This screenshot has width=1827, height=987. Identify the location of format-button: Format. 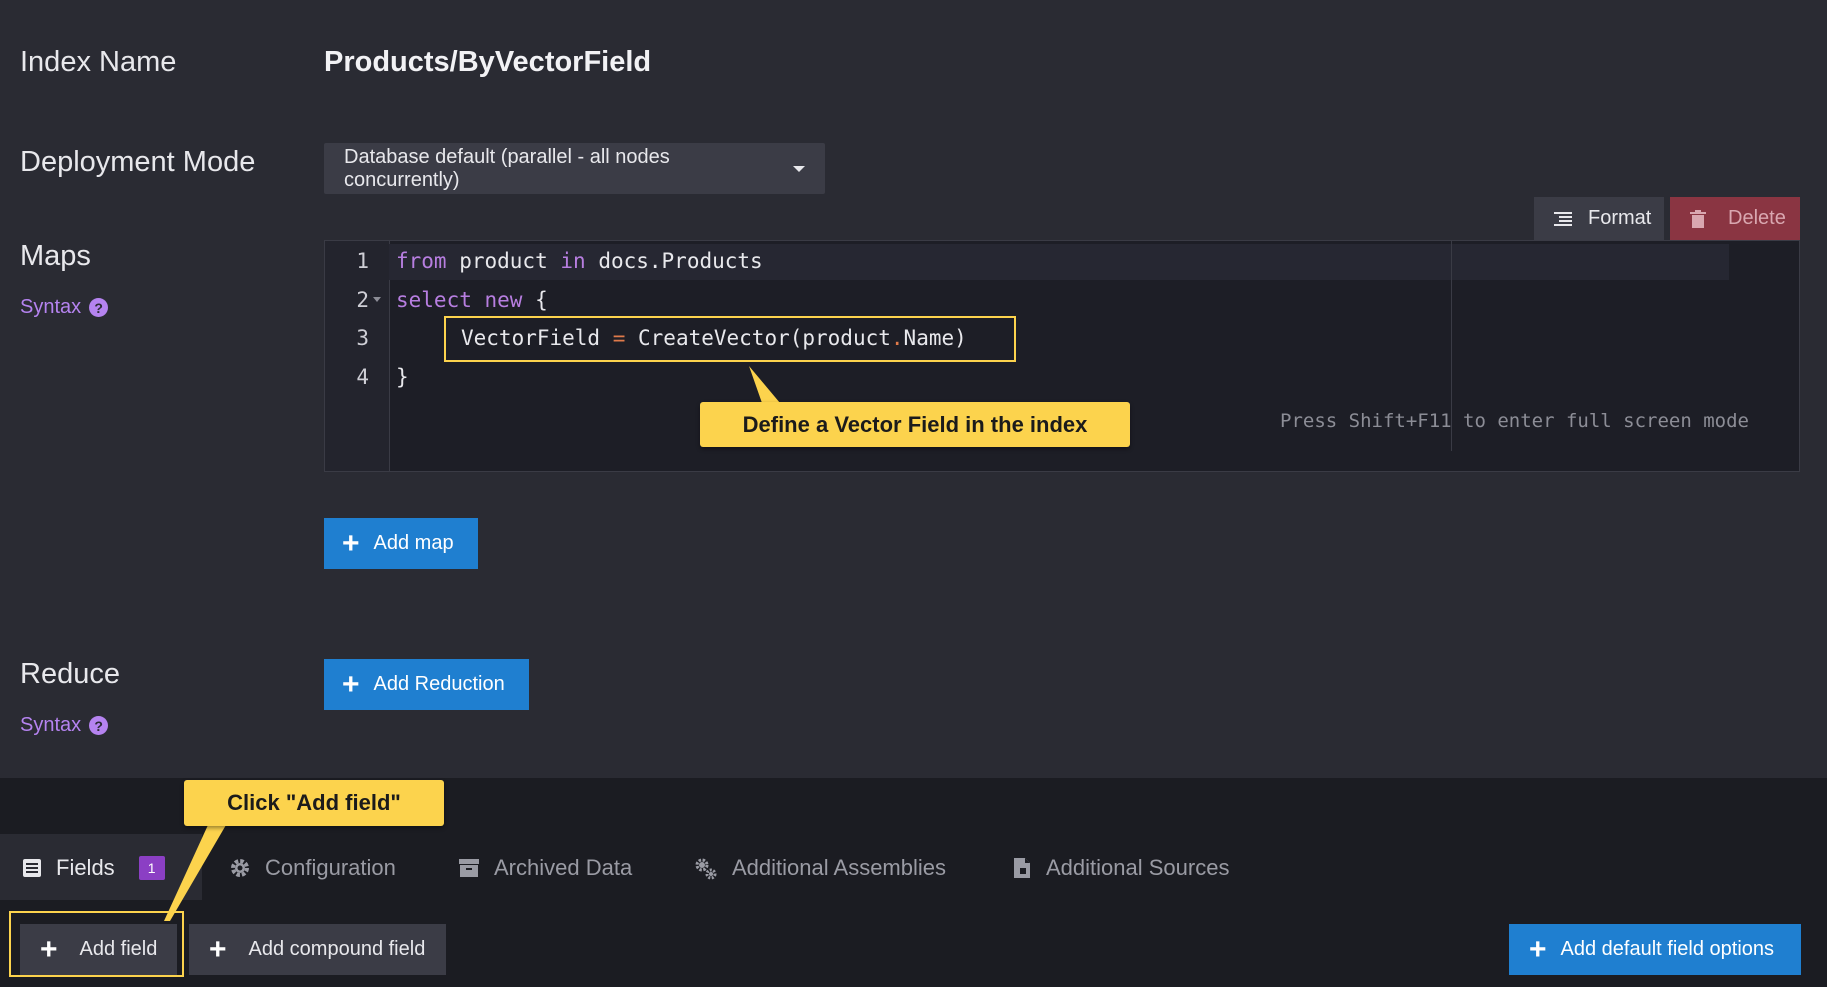
(1599, 218).